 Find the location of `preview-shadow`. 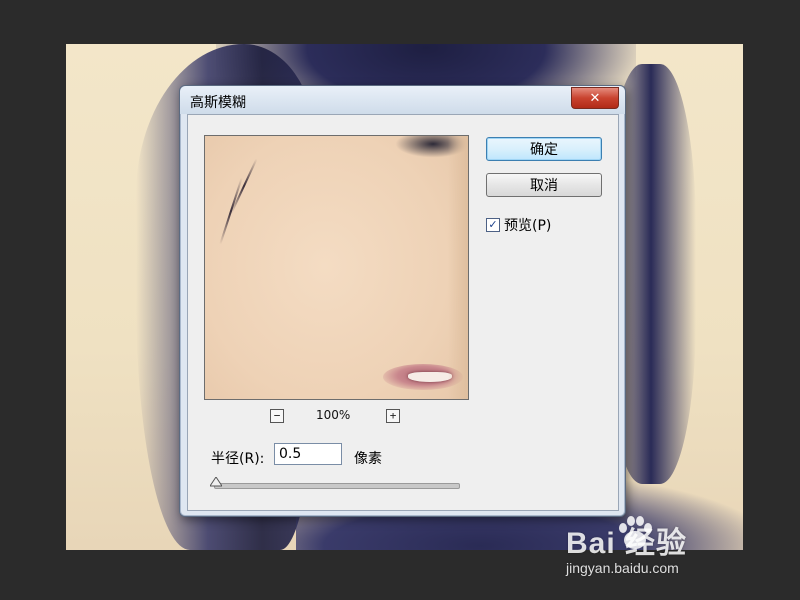

preview-shadow is located at coordinates (458, 267).